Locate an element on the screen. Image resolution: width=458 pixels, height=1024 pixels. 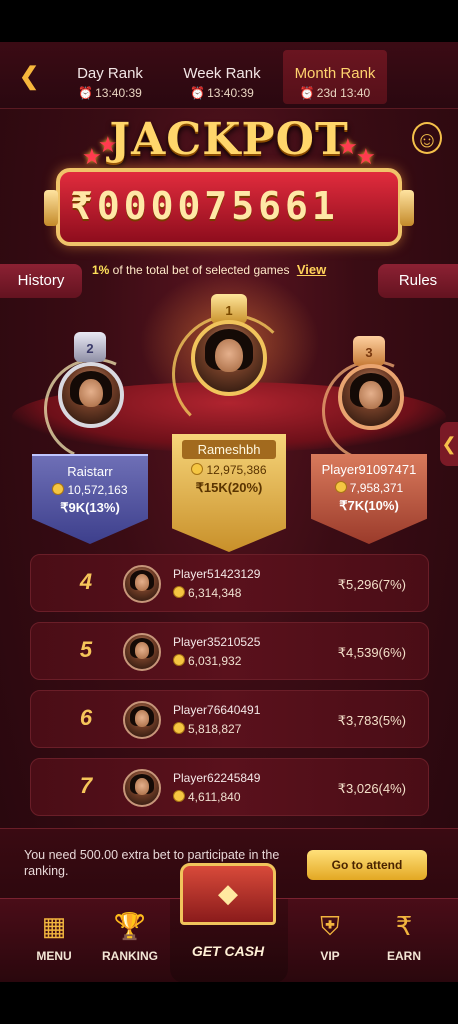
nav-menu: ▦ MENU is located at coordinates (54, 936).